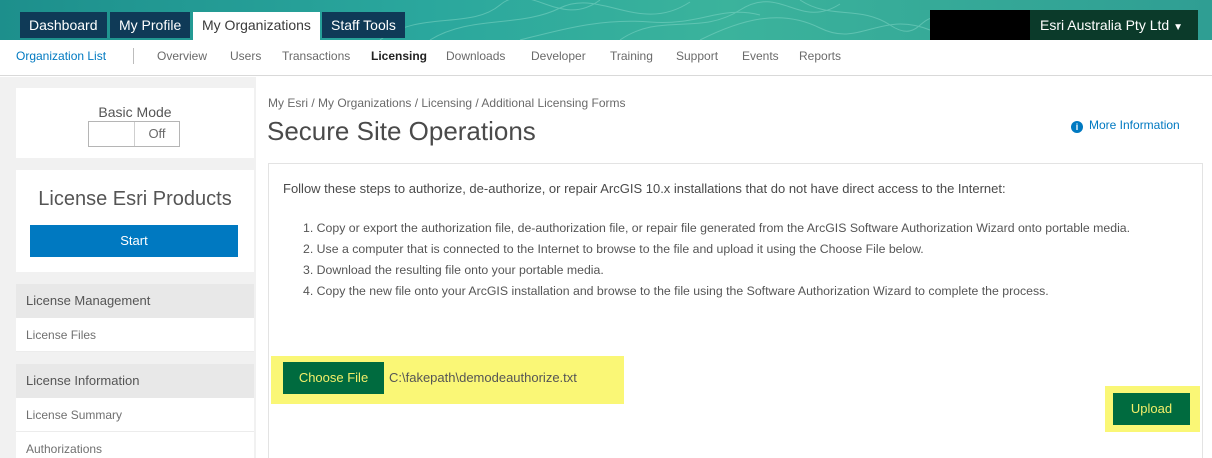 The width and height of the screenshot is (1212, 458). I want to click on page-title: Secure Site Operations, so click(401, 131).